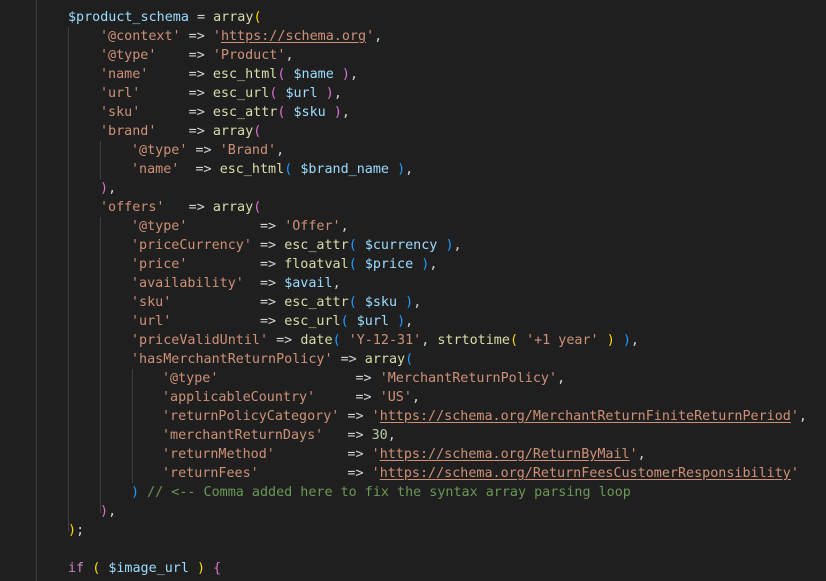 The image size is (826, 581). Describe the element at coordinates (128, 131) in the screenshot. I see `string-token: 'brand'` at that location.